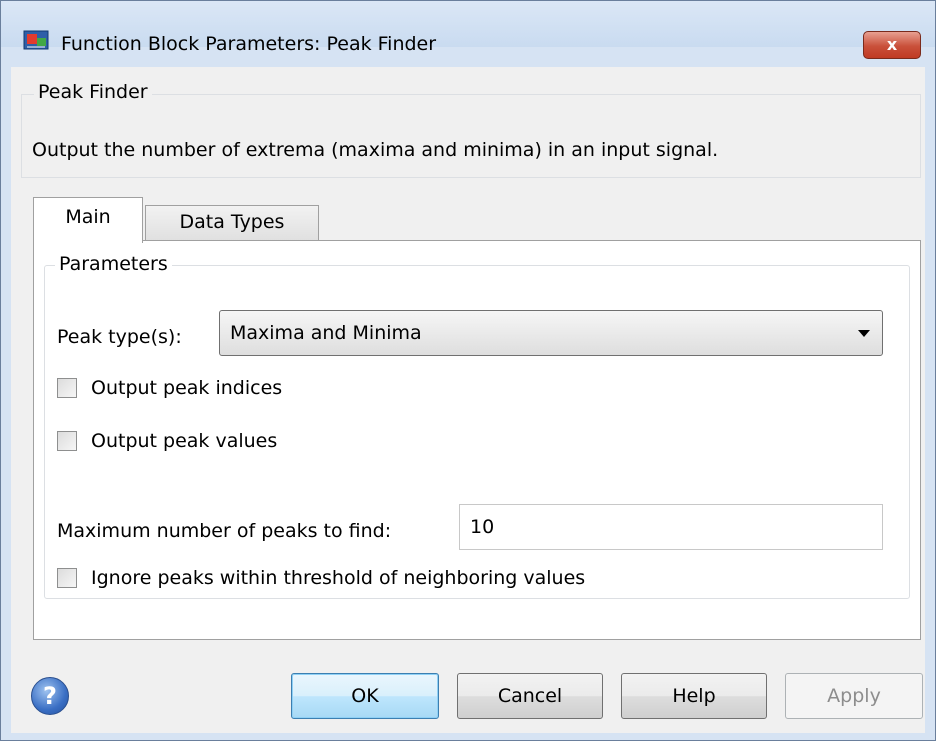 This screenshot has width=936, height=741. What do you see at coordinates (50, 696) in the screenshot?
I see `help-question-icon: ?` at bounding box center [50, 696].